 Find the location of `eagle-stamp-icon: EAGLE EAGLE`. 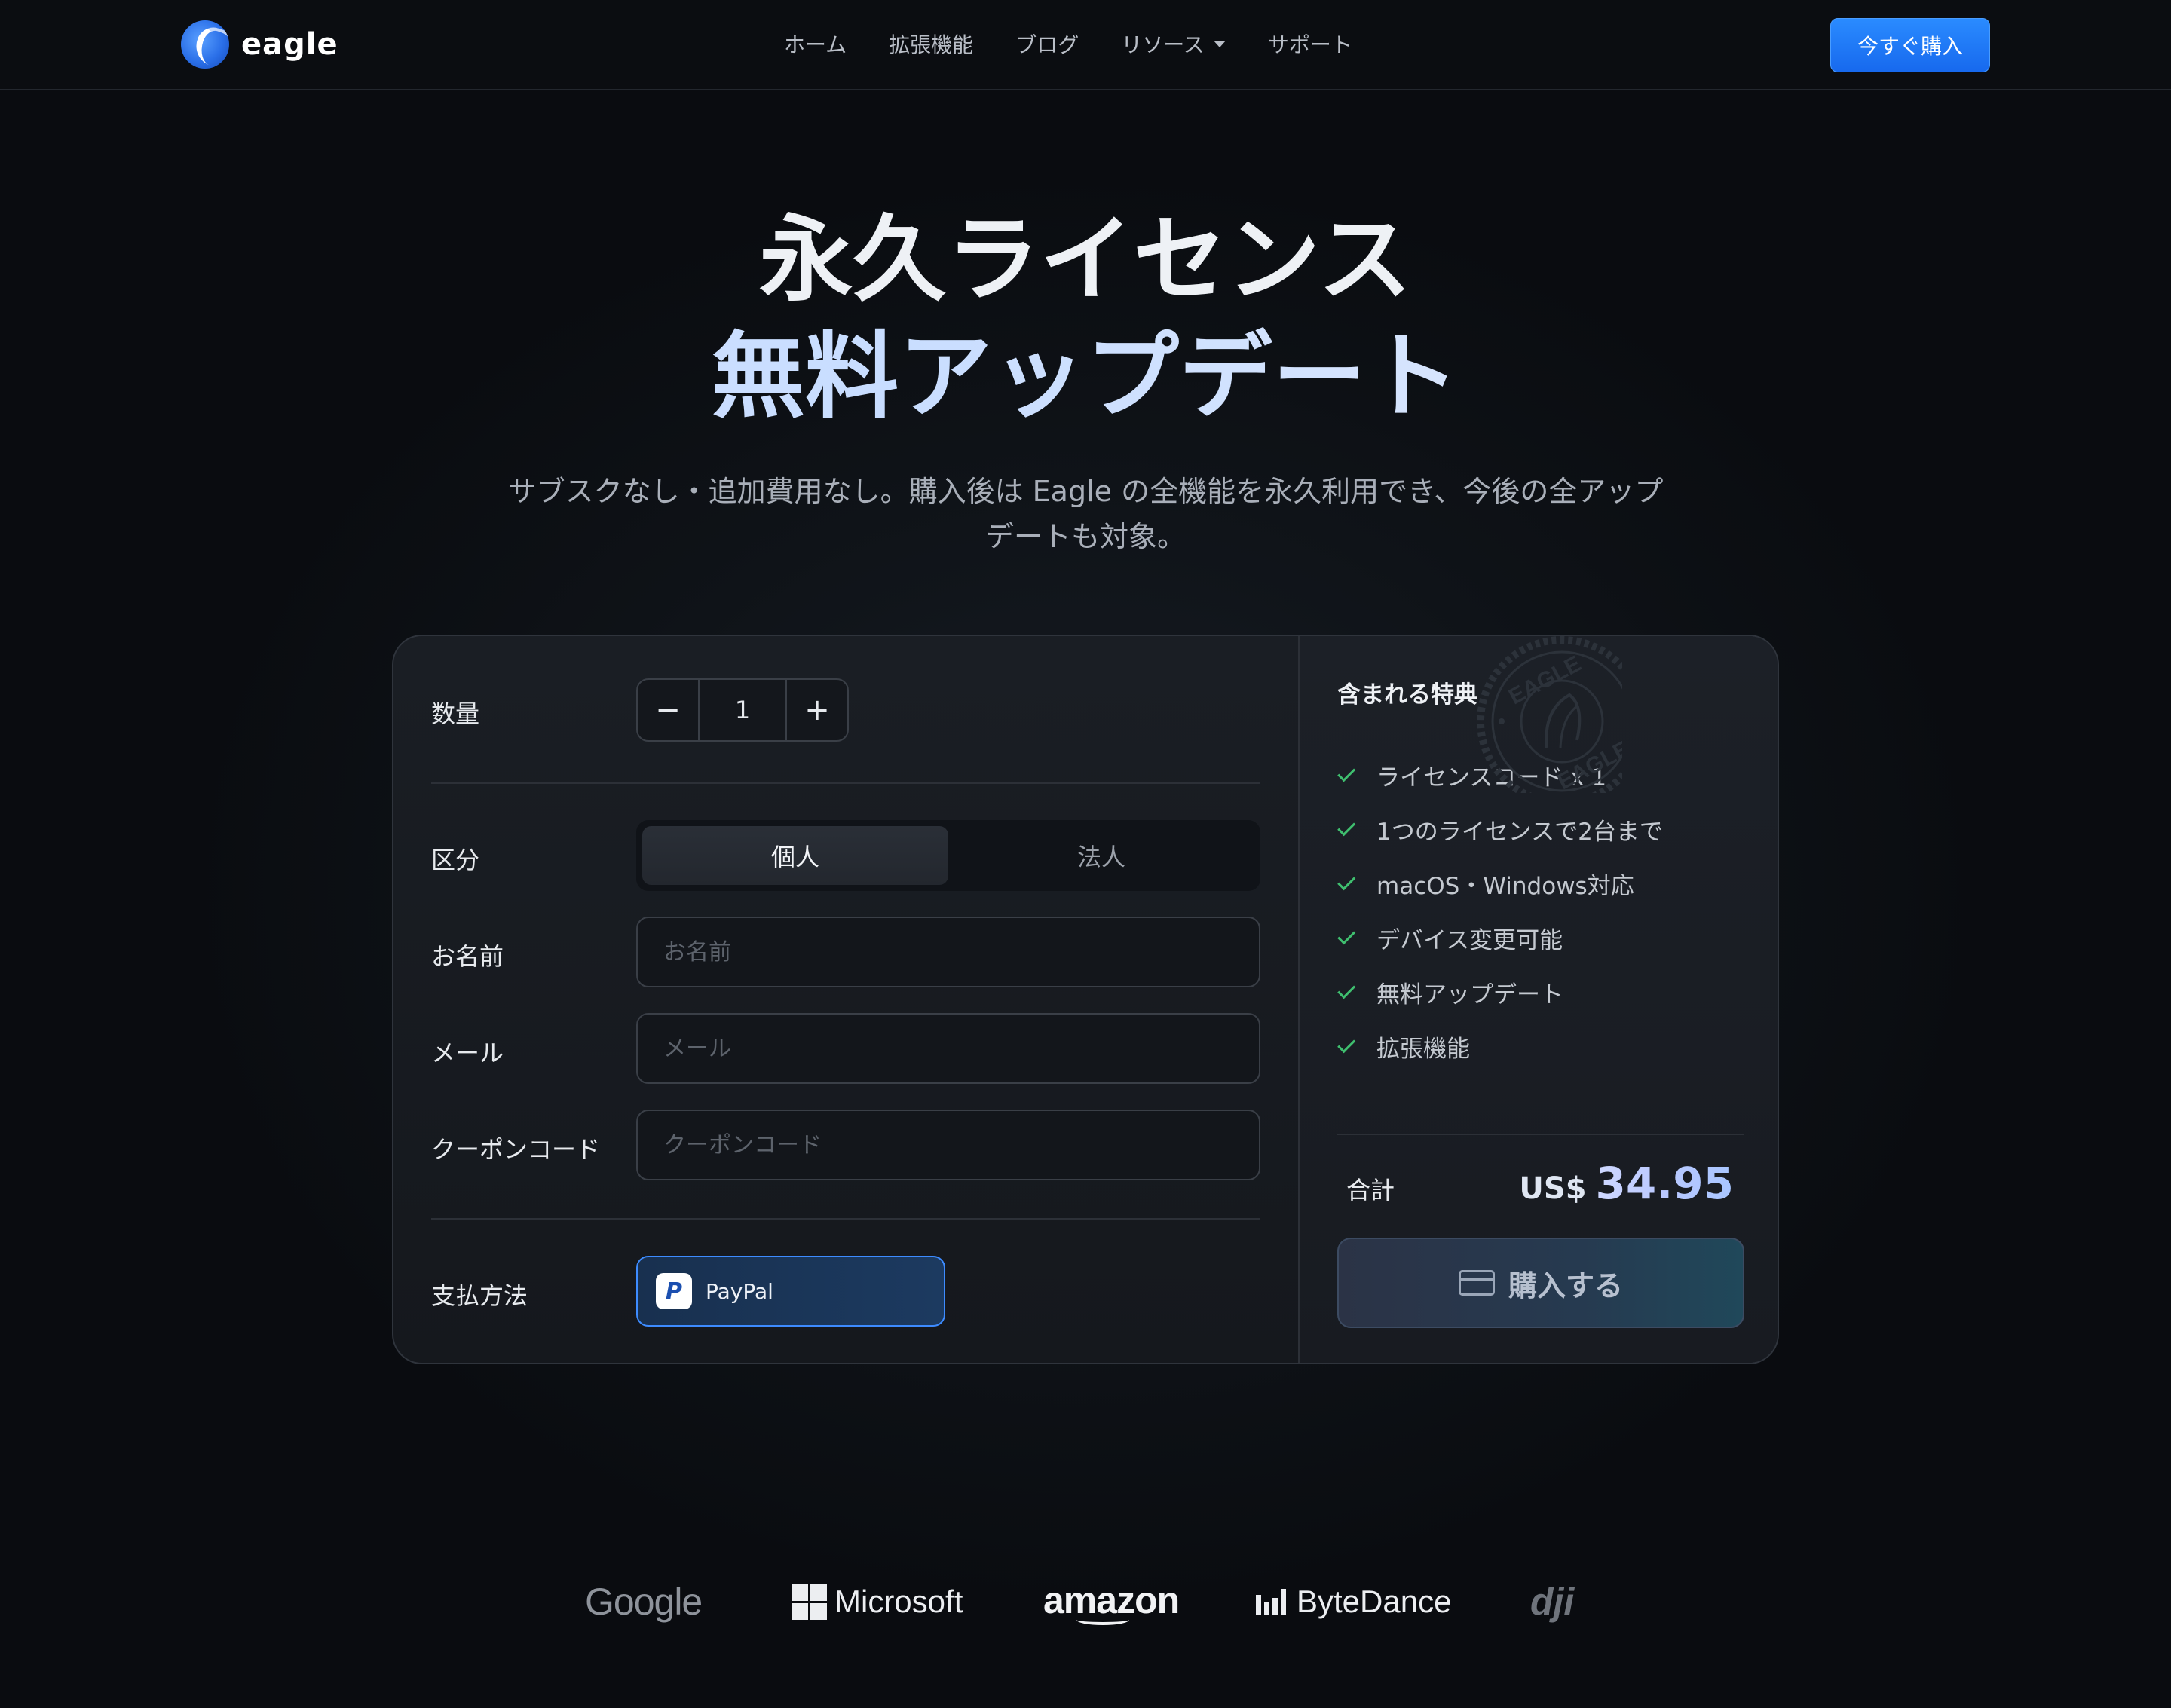

eagle-stamp-icon: EAGLE EAGLE is located at coordinates (1549, 715).